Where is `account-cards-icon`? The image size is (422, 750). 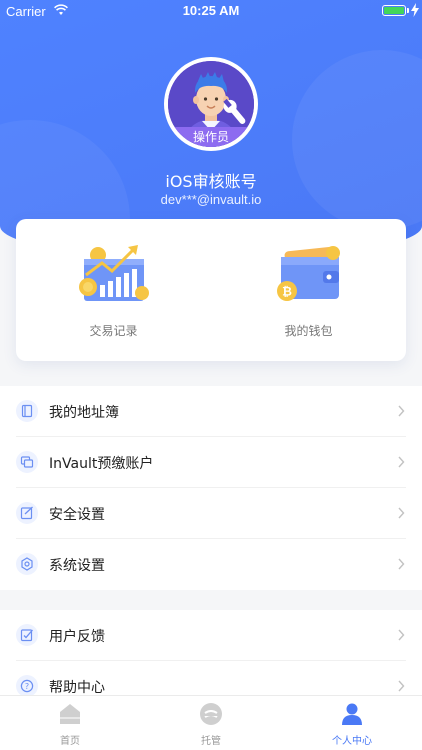 account-cards-icon is located at coordinates (27, 462).